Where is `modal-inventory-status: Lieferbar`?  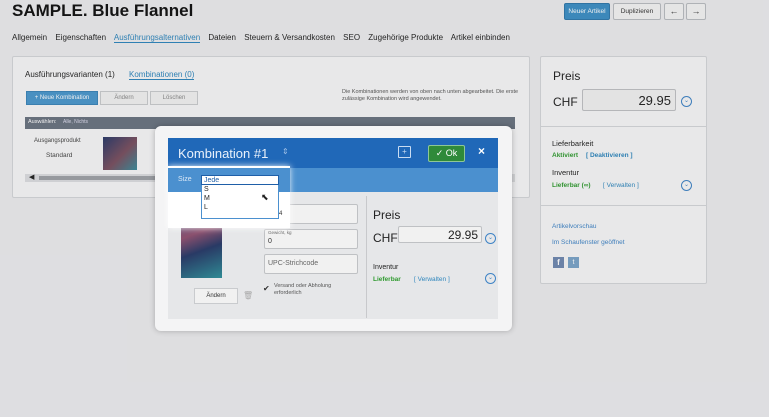
modal-inventory-status: Lieferbar is located at coordinates (387, 279).